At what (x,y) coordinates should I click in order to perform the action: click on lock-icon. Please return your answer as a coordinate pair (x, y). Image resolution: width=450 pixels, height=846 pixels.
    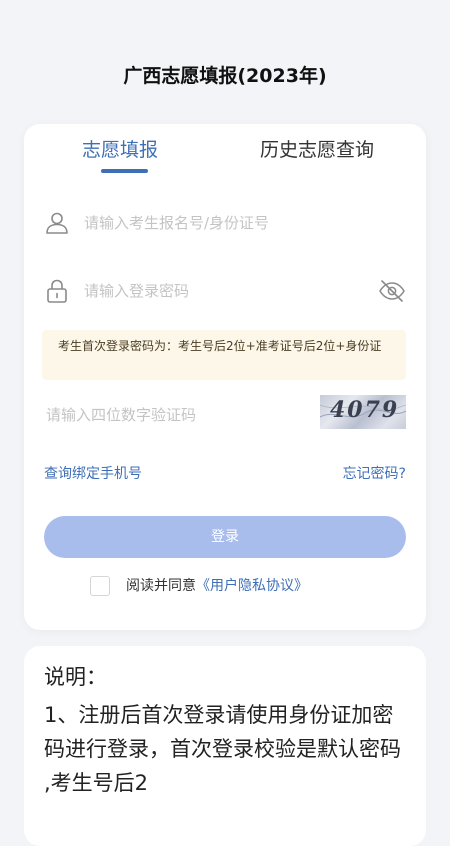
    Looking at the image, I should click on (57, 291).